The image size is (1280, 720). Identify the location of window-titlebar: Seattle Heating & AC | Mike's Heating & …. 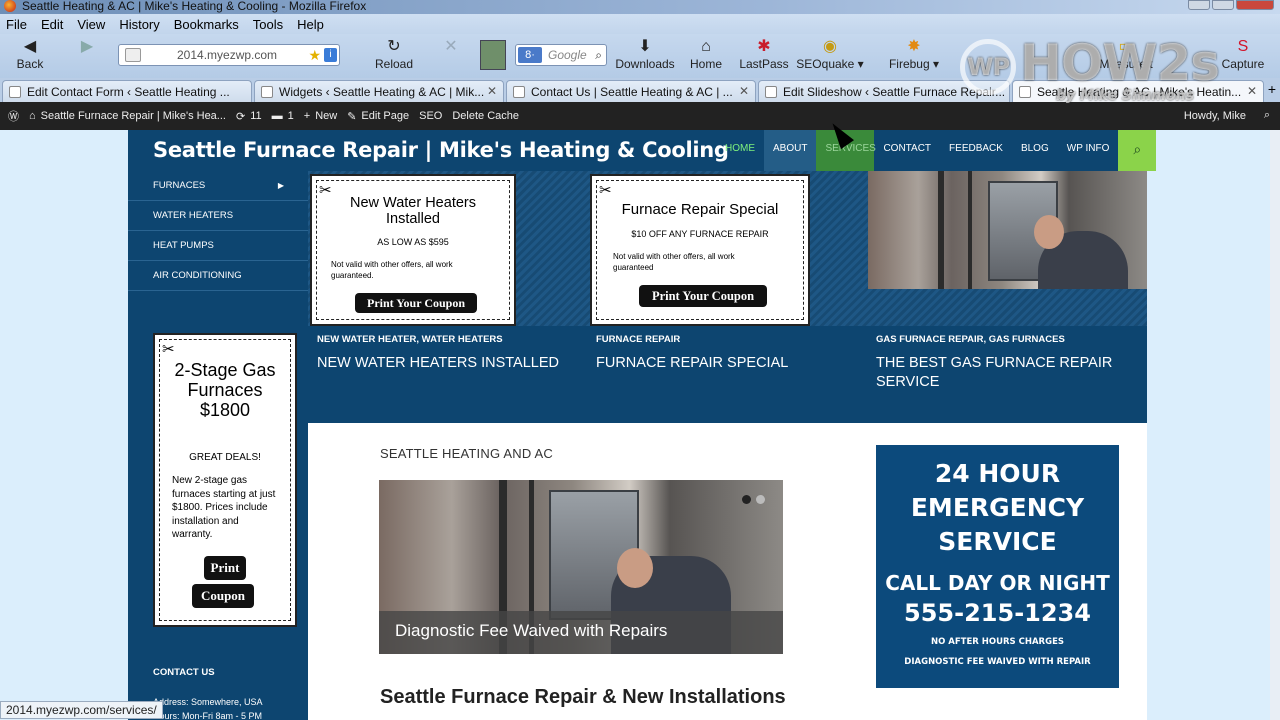
(640, 7).